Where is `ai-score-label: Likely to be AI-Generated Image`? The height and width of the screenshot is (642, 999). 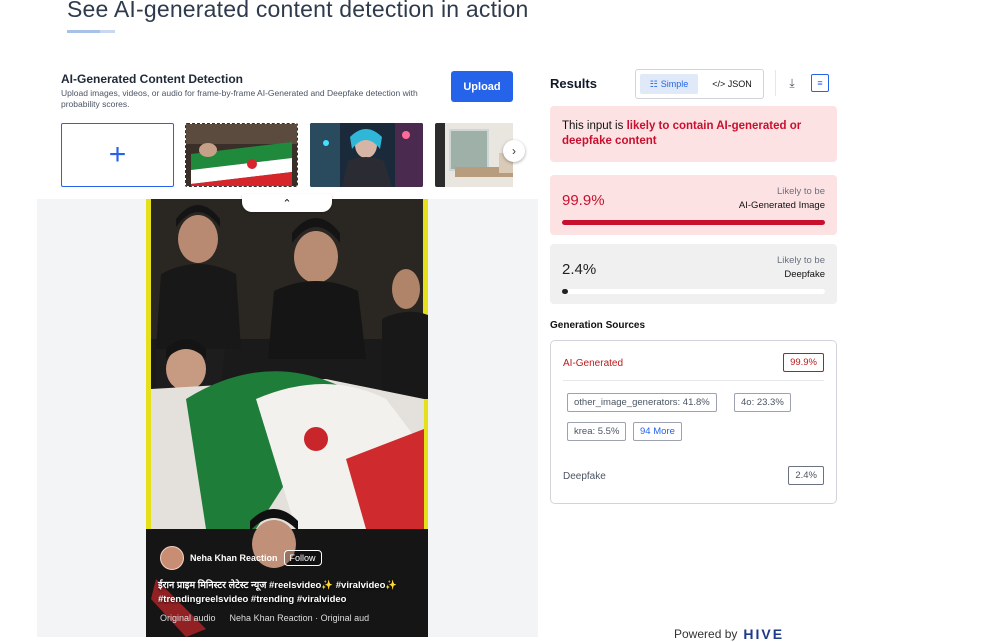
ai-score-label: Likely to be AI-Generated Image is located at coordinates (782, 199).